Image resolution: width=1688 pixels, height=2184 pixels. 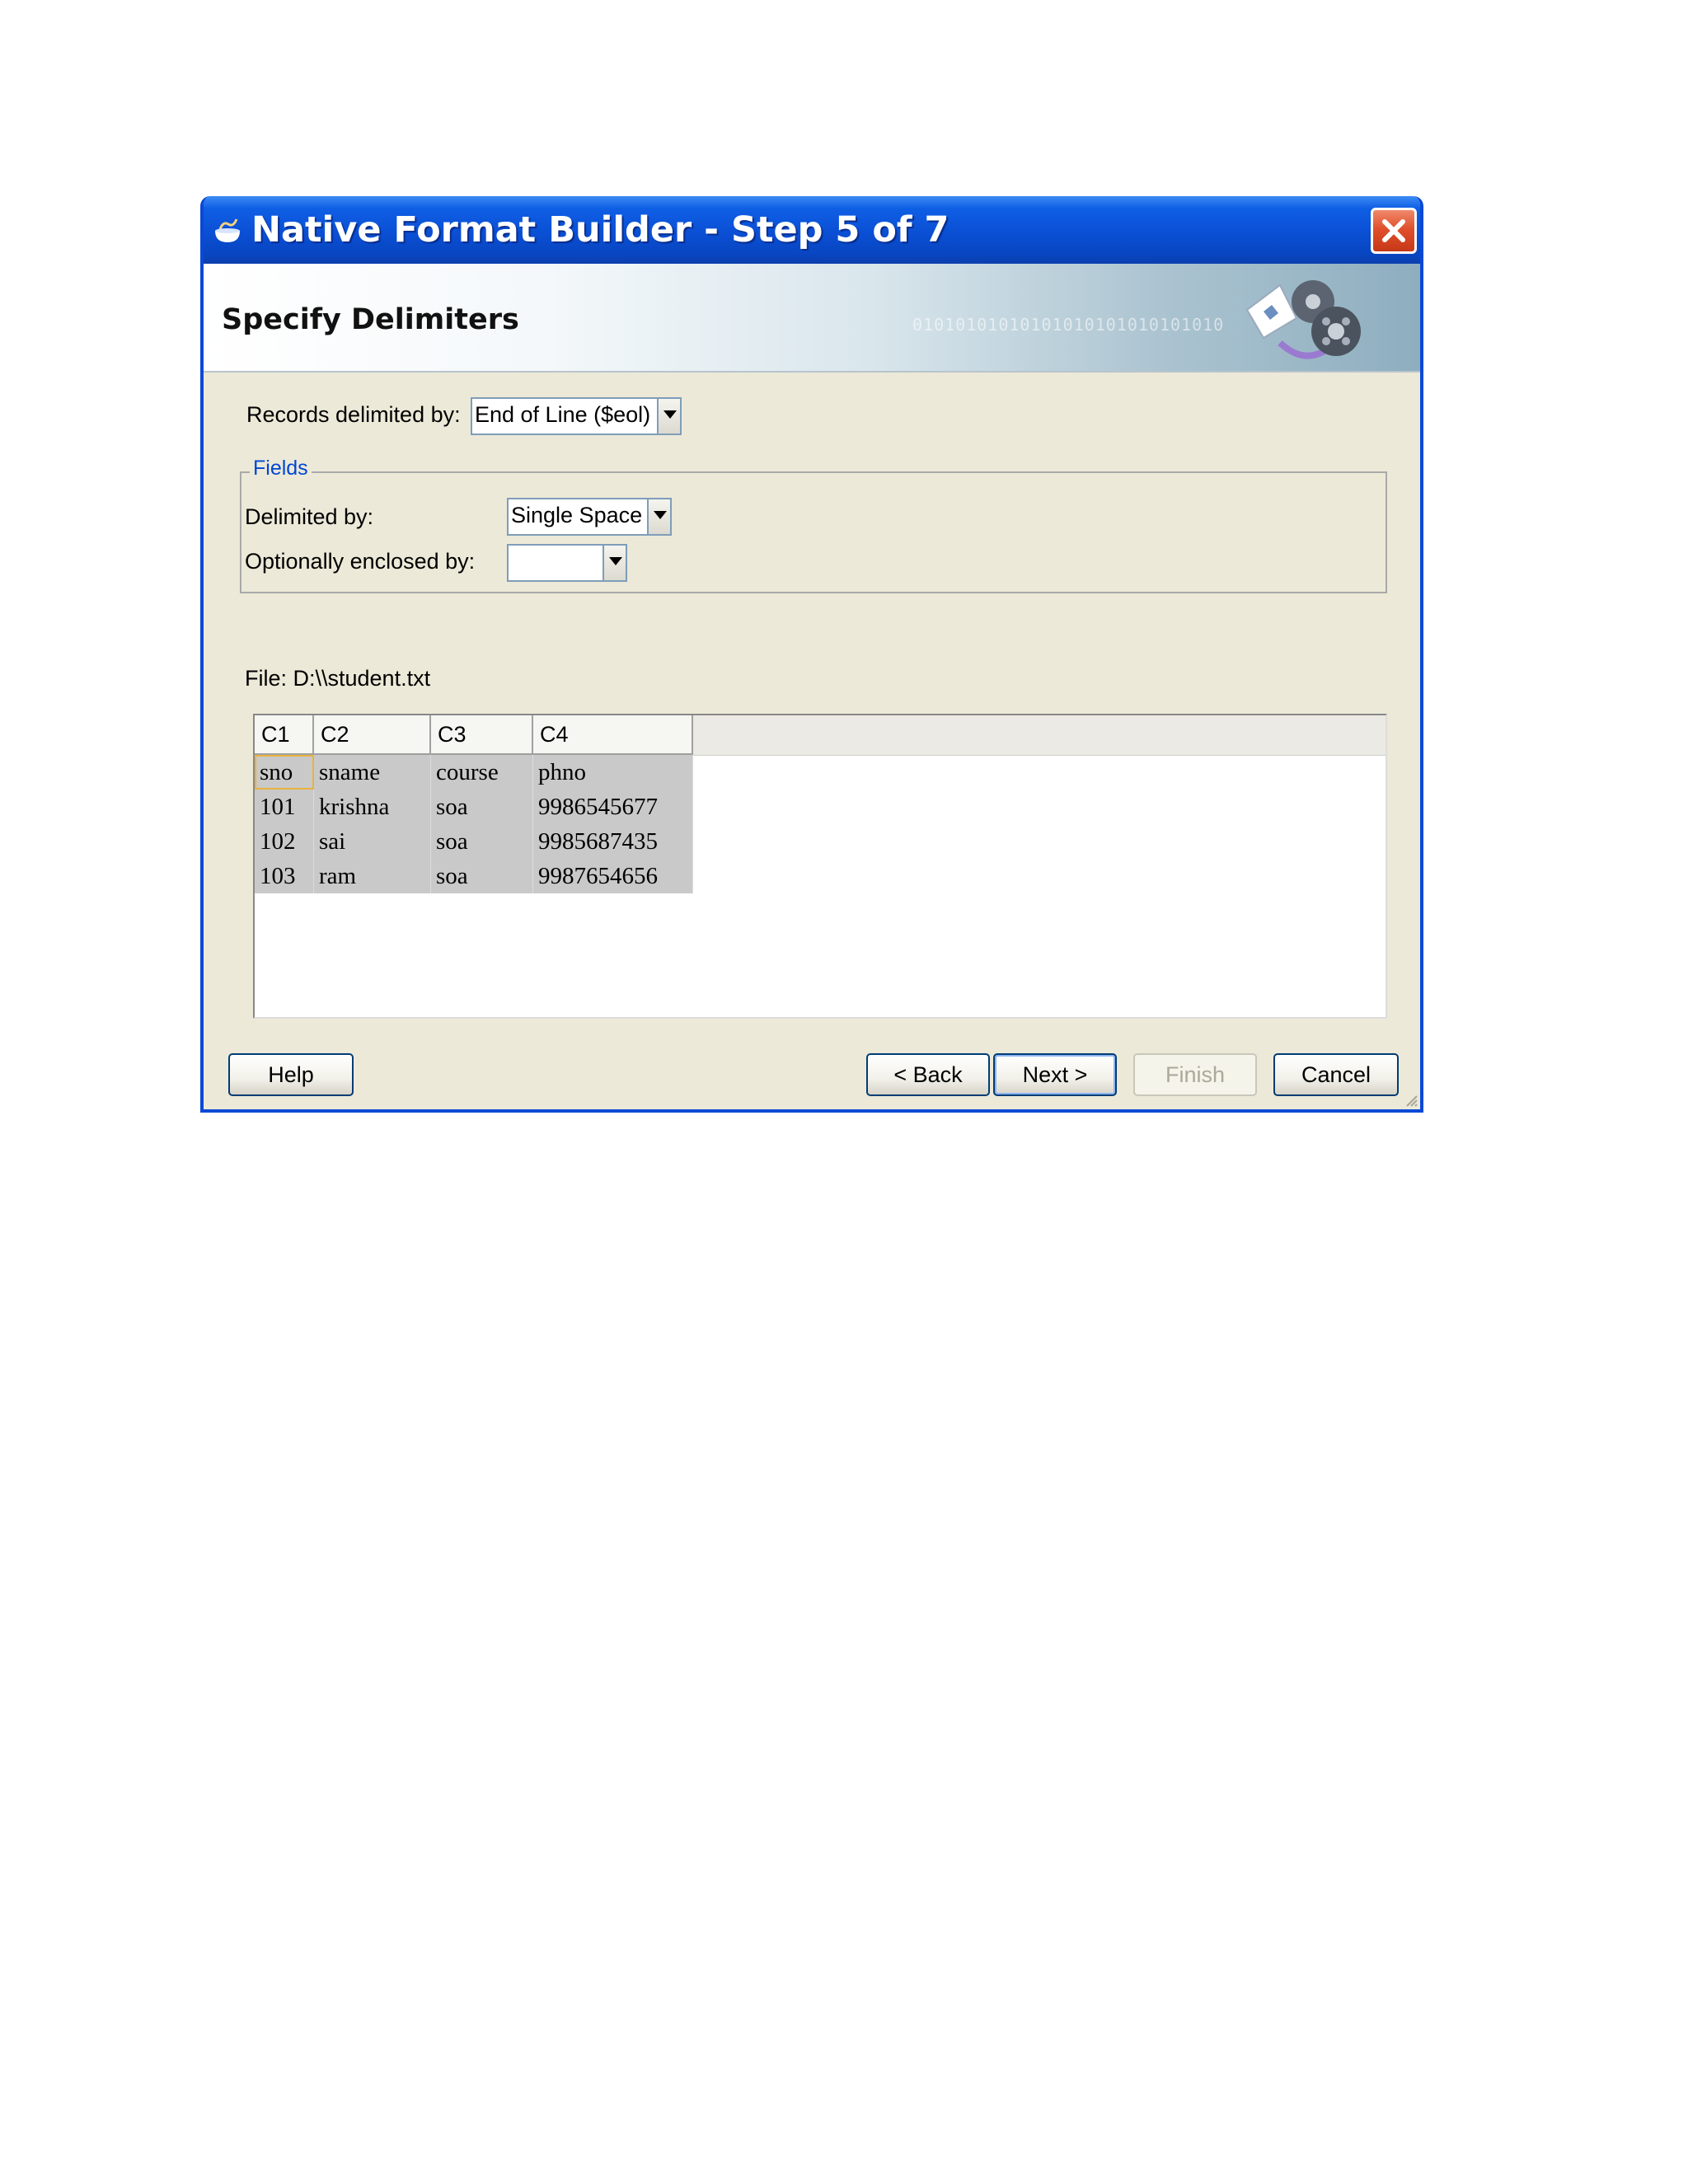 What do you see at coordinates (613, 841) in the screenshot?
I see `table-cell: 9985687435` at bounding box center [613, 841].